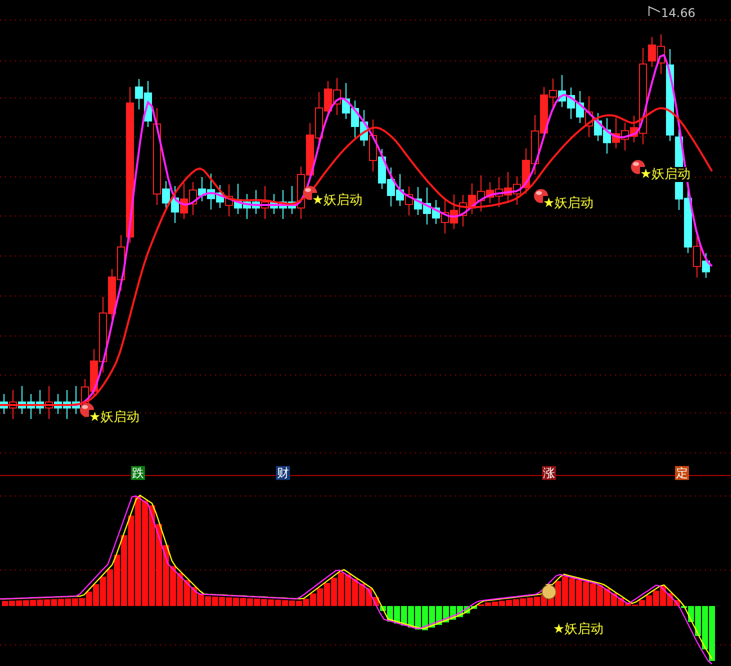 This screenshot has width=731, height=666. What do you see at coordinates (283, 473) in the screenshot?
I see `marker-badge: 财` at bounding box center [283, 473].